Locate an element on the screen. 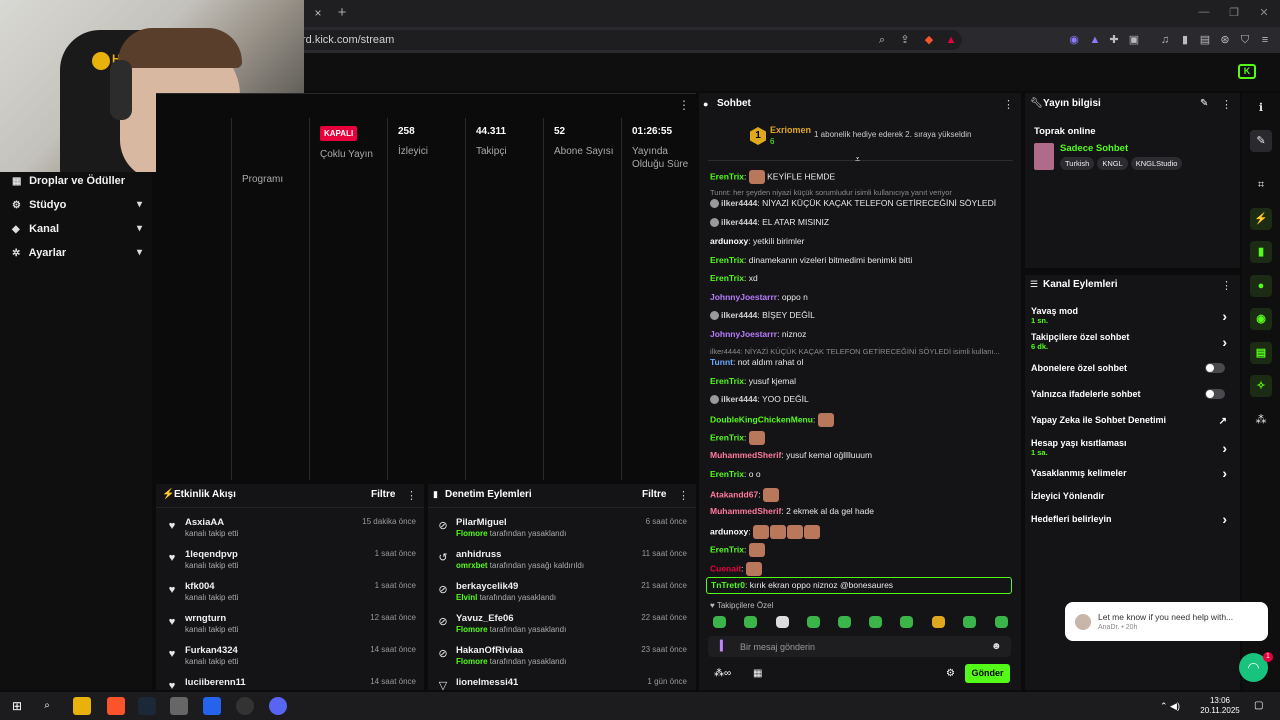 This screenshot has width=1280, height=720. row-username: anhidruss is located at coordinates (478, 554).